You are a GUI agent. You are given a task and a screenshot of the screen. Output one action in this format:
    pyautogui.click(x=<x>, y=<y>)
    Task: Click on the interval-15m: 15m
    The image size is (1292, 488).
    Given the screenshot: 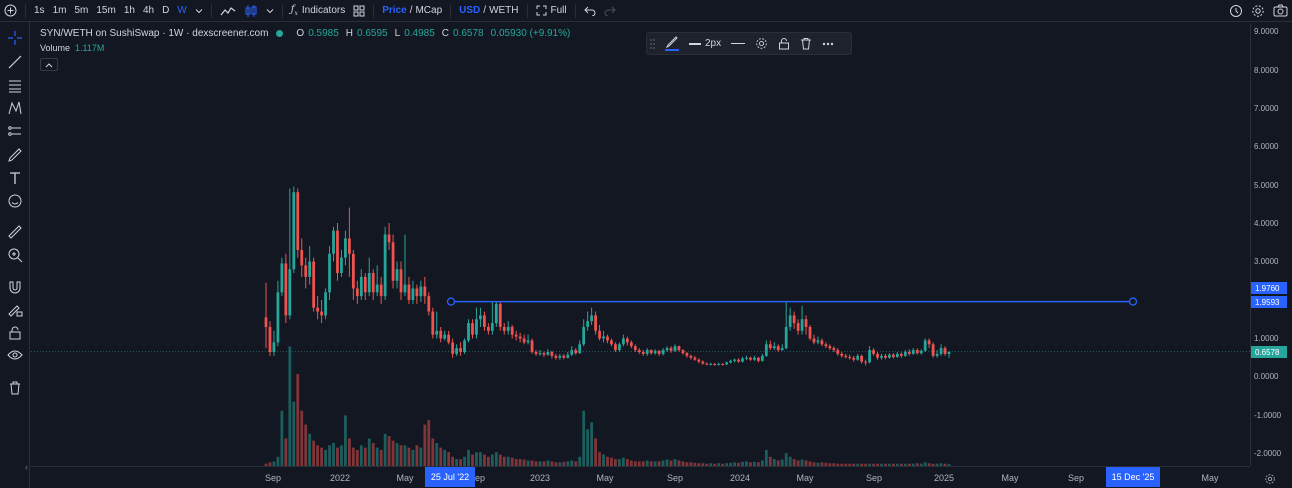 What is the action you would take?
    pyautogui.click(x=105, y=11)
    